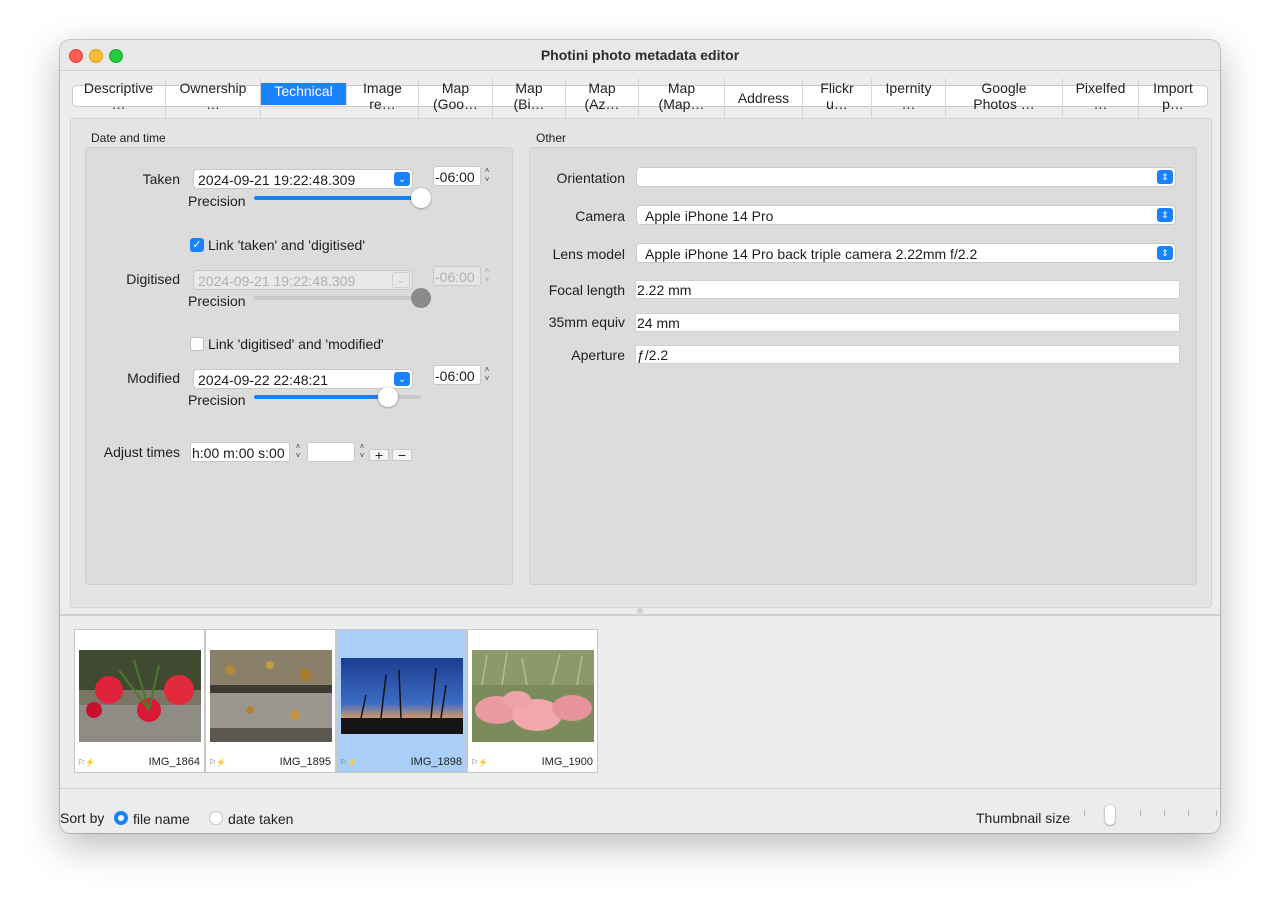  What do you see at coordinates (337, 198) in the screenshot?
I see `taken-precision-fill` at bounding box center [337, 198].